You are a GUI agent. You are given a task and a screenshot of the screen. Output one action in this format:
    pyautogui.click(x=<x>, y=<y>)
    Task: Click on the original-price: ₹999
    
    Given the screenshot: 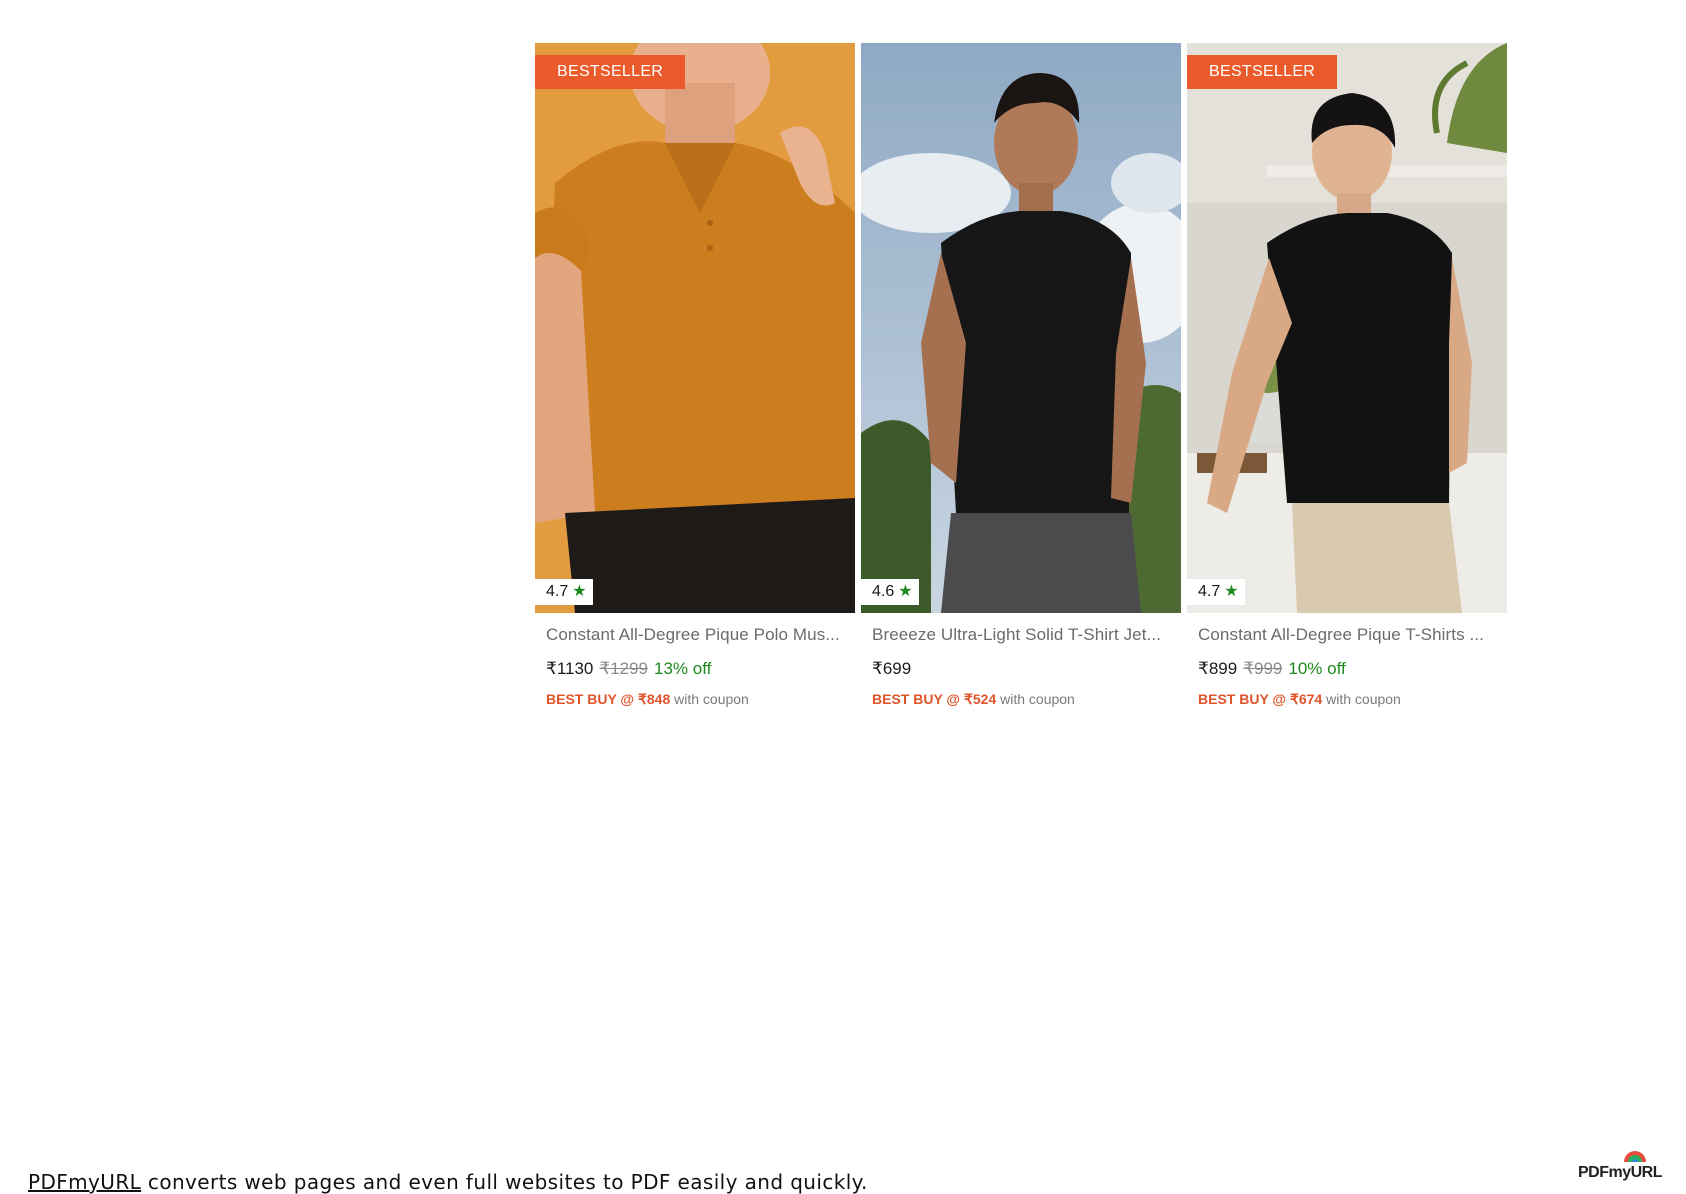 What is the action you would take?
    pyautogui.click(x=1263, y=668)
    